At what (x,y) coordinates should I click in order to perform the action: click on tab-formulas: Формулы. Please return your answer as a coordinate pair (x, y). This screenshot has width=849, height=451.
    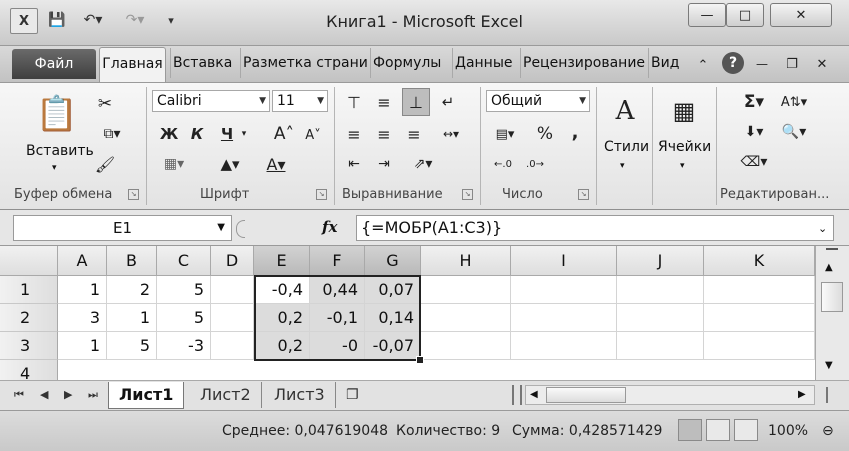
    Looking at the image, I should click on (410, 63).